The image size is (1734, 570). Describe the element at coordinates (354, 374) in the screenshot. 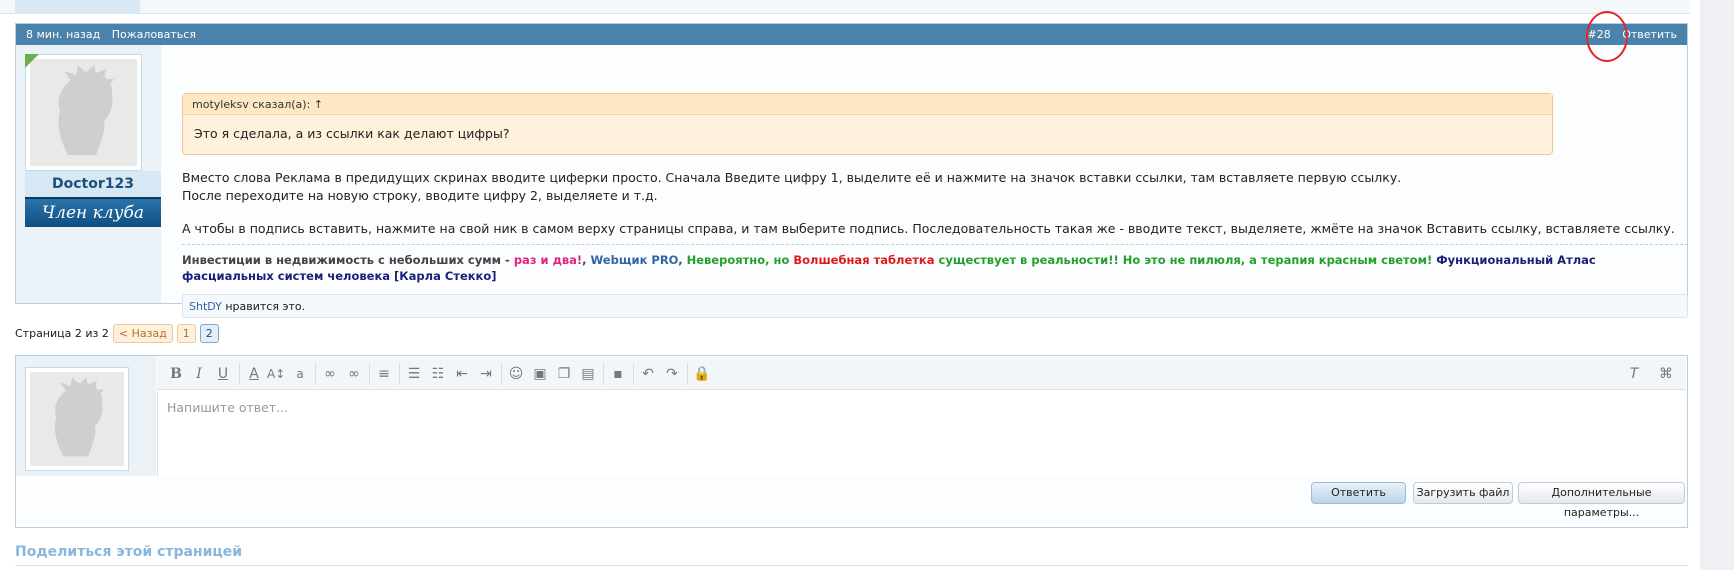

I see `unlink-icon: ∞` at that location.